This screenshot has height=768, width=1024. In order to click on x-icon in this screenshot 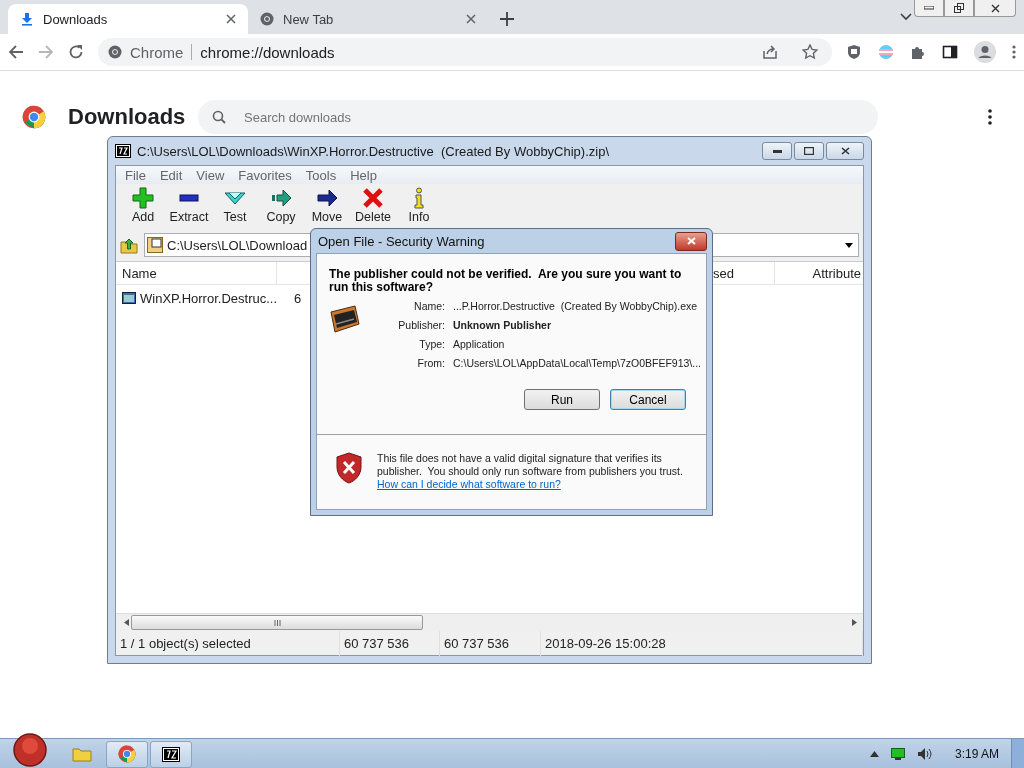, I will do `click(373, 198)`.